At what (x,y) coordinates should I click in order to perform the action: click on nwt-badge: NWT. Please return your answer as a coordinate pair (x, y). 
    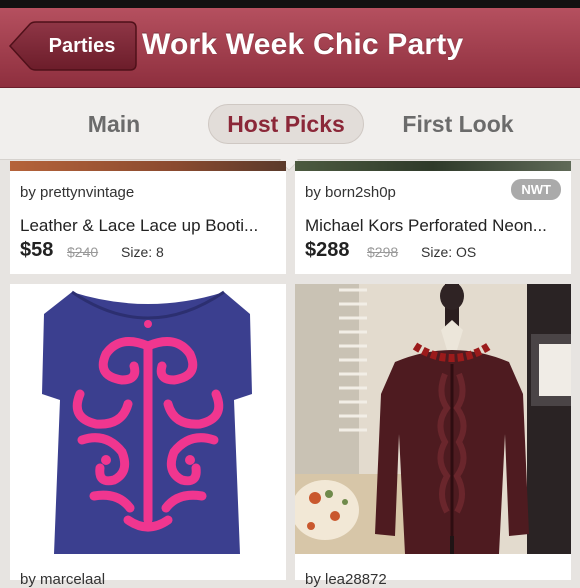
    Looking at the image, I should click on (536, 189).